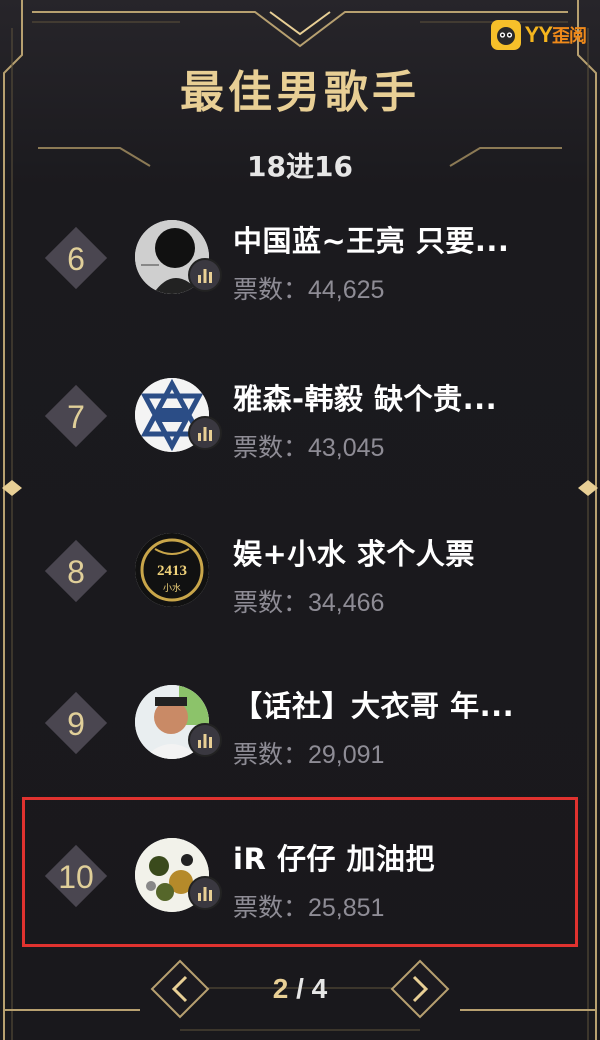  Describe the element at coordinates (555, 34) in the screenshot. I see `yy-watermark-text: YY歪阅` at that location.